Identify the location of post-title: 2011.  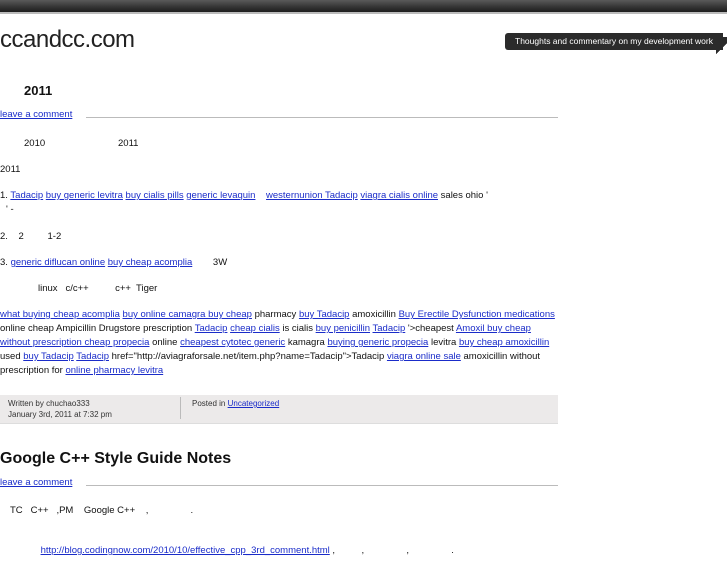
(38, 91).